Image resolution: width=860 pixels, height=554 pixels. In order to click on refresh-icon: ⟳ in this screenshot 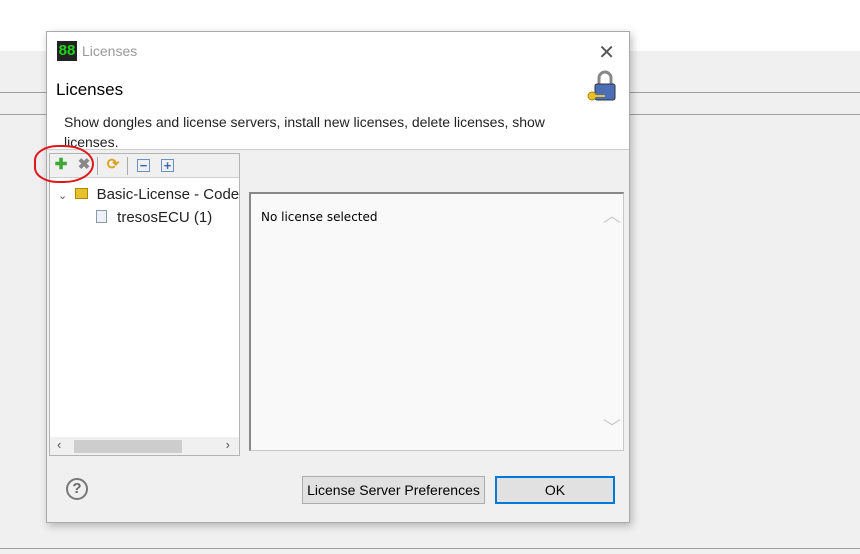, I will do `click(113, 165)`.